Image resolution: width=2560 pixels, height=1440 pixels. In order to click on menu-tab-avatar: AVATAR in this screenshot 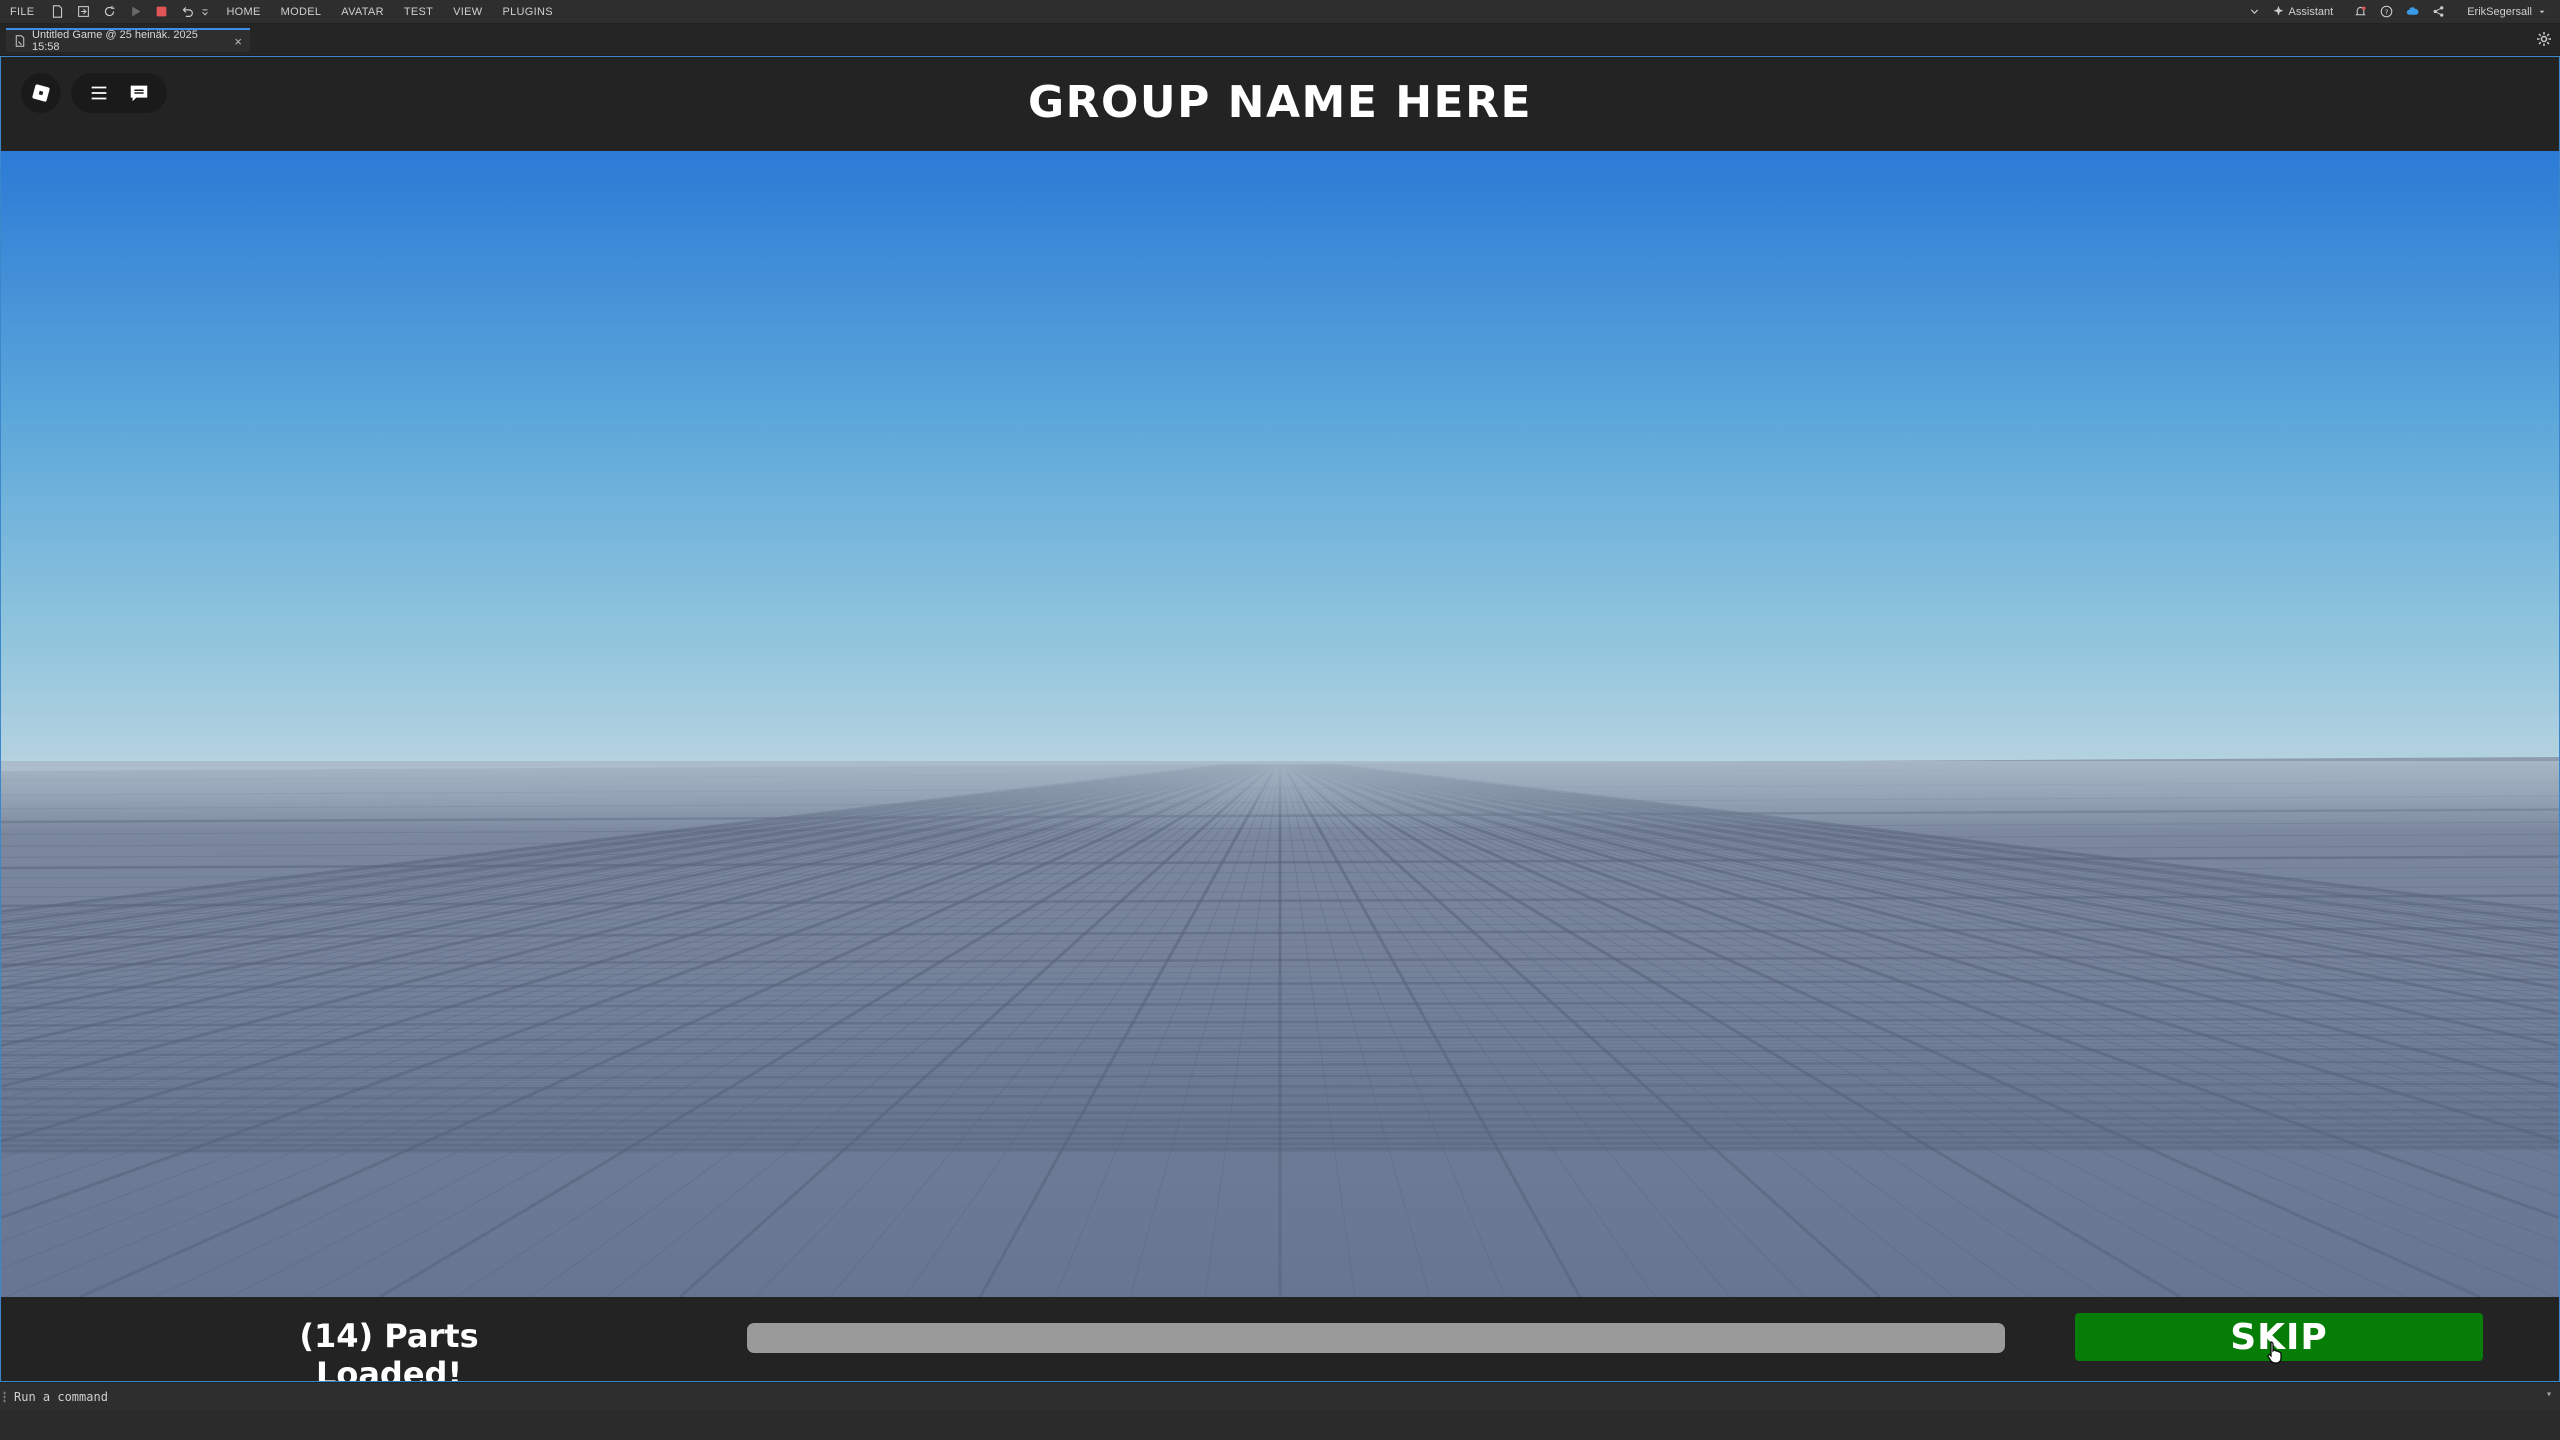, I will do `click(362, 12)`.